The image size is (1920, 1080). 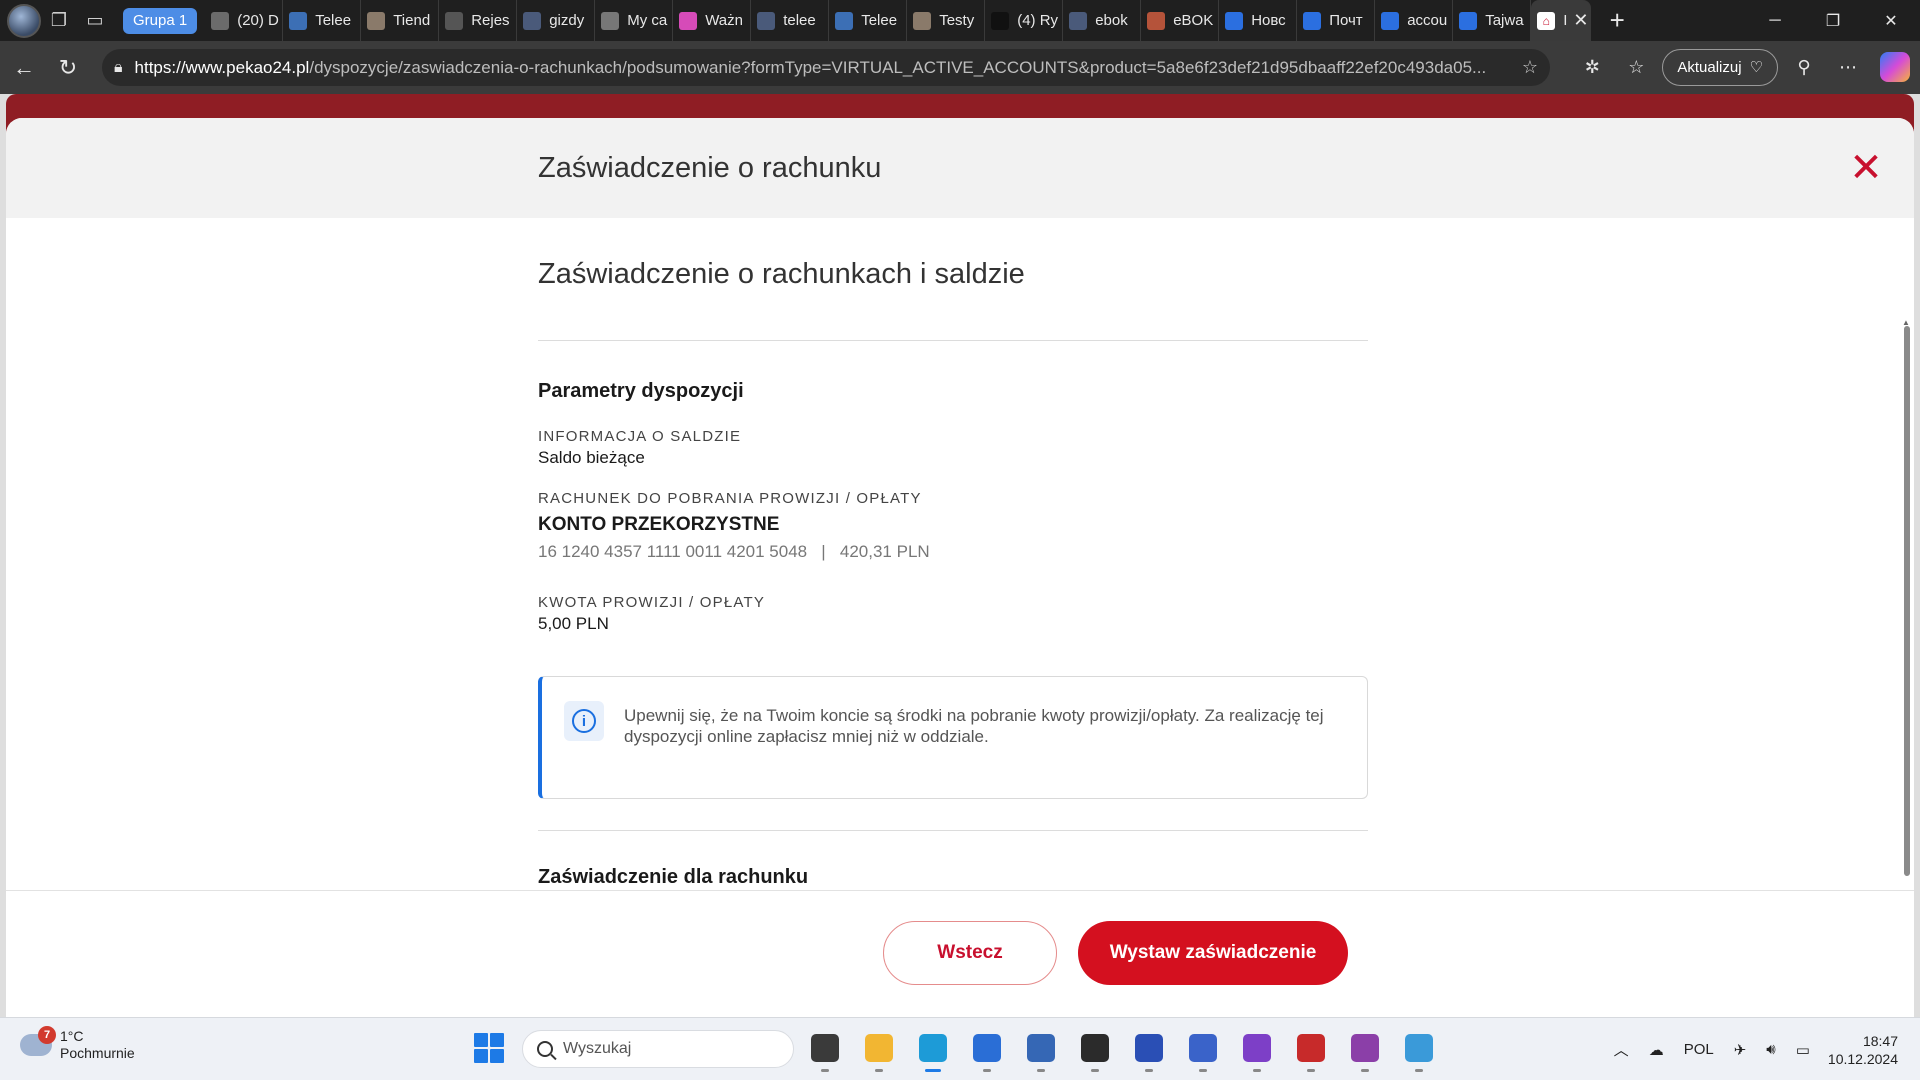 What do you see at coordinates (1656, 1050) in the screenshot?
I see `onedrive-icon: ☁` at bounding box center [1656, 1050].